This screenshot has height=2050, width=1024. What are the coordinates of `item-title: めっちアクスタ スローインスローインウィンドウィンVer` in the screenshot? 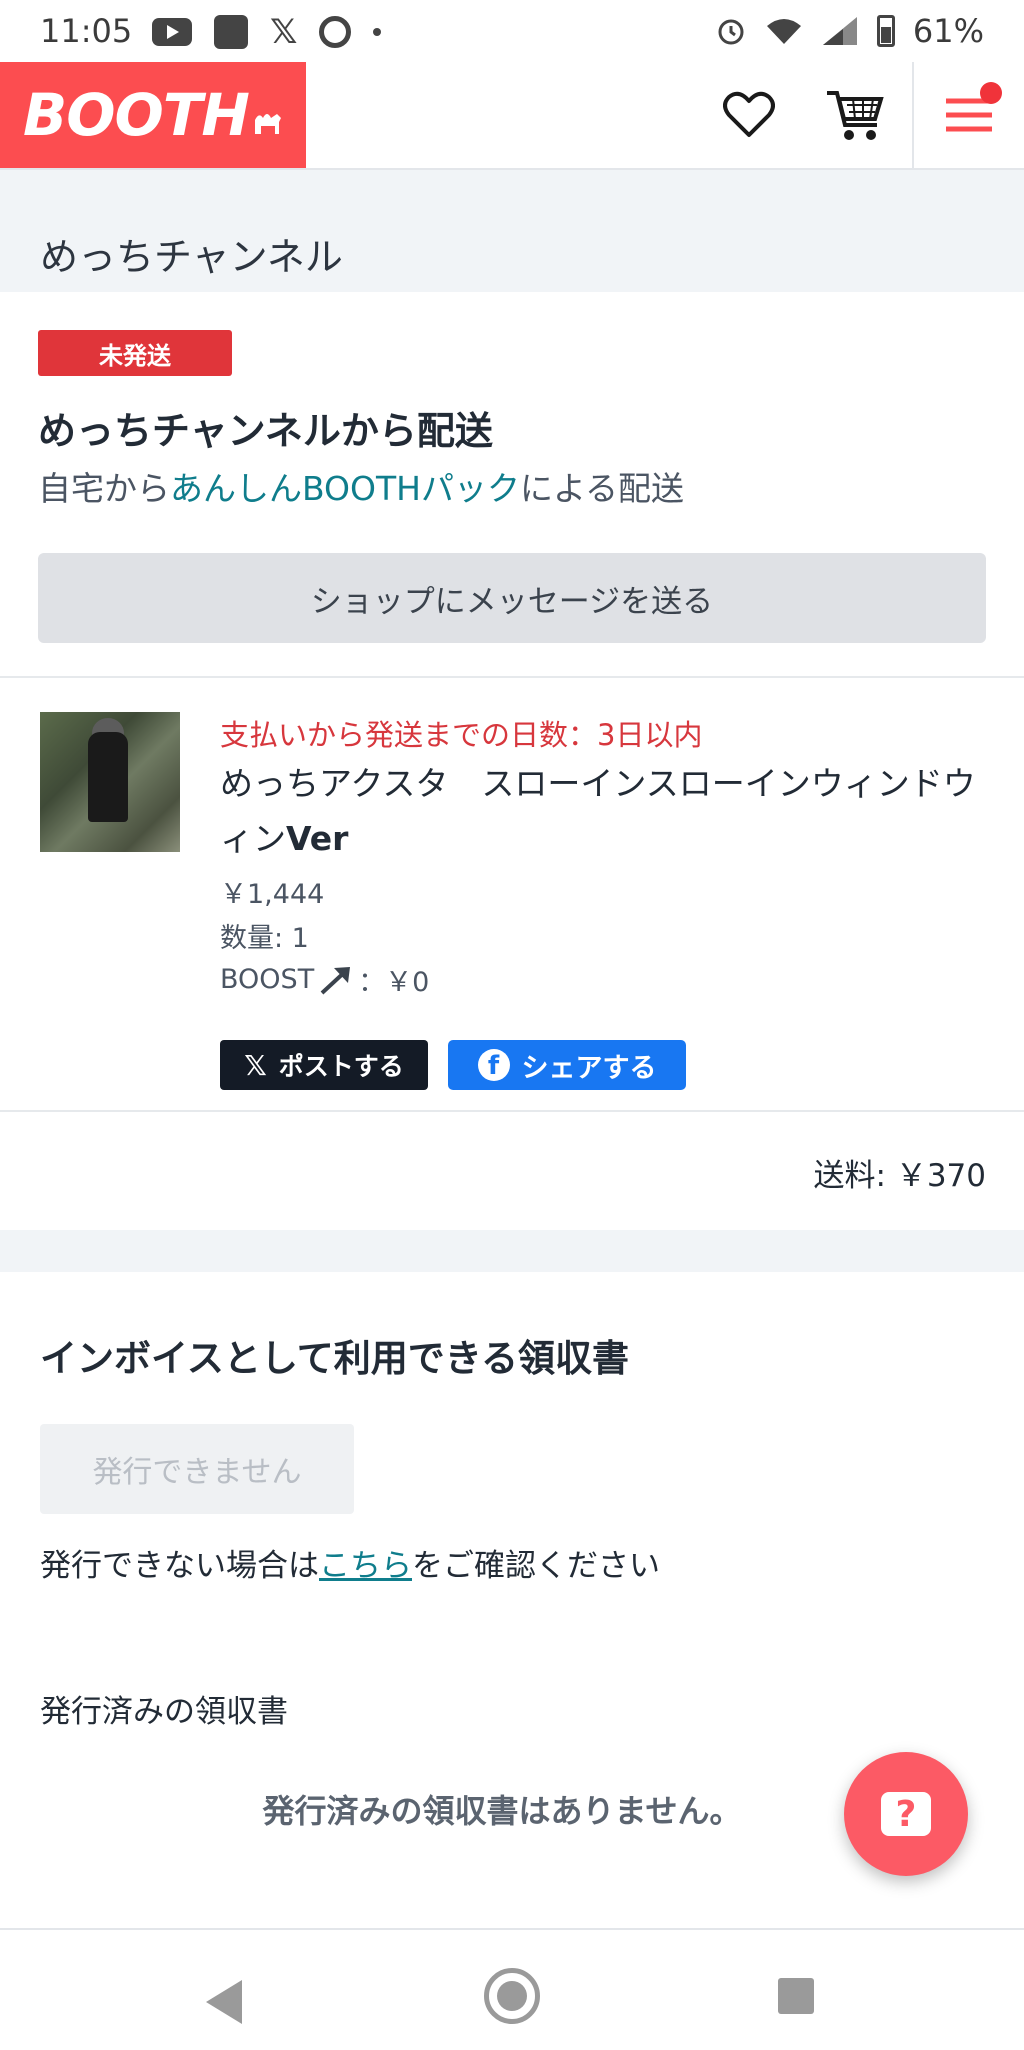 It's located at (600, 811).